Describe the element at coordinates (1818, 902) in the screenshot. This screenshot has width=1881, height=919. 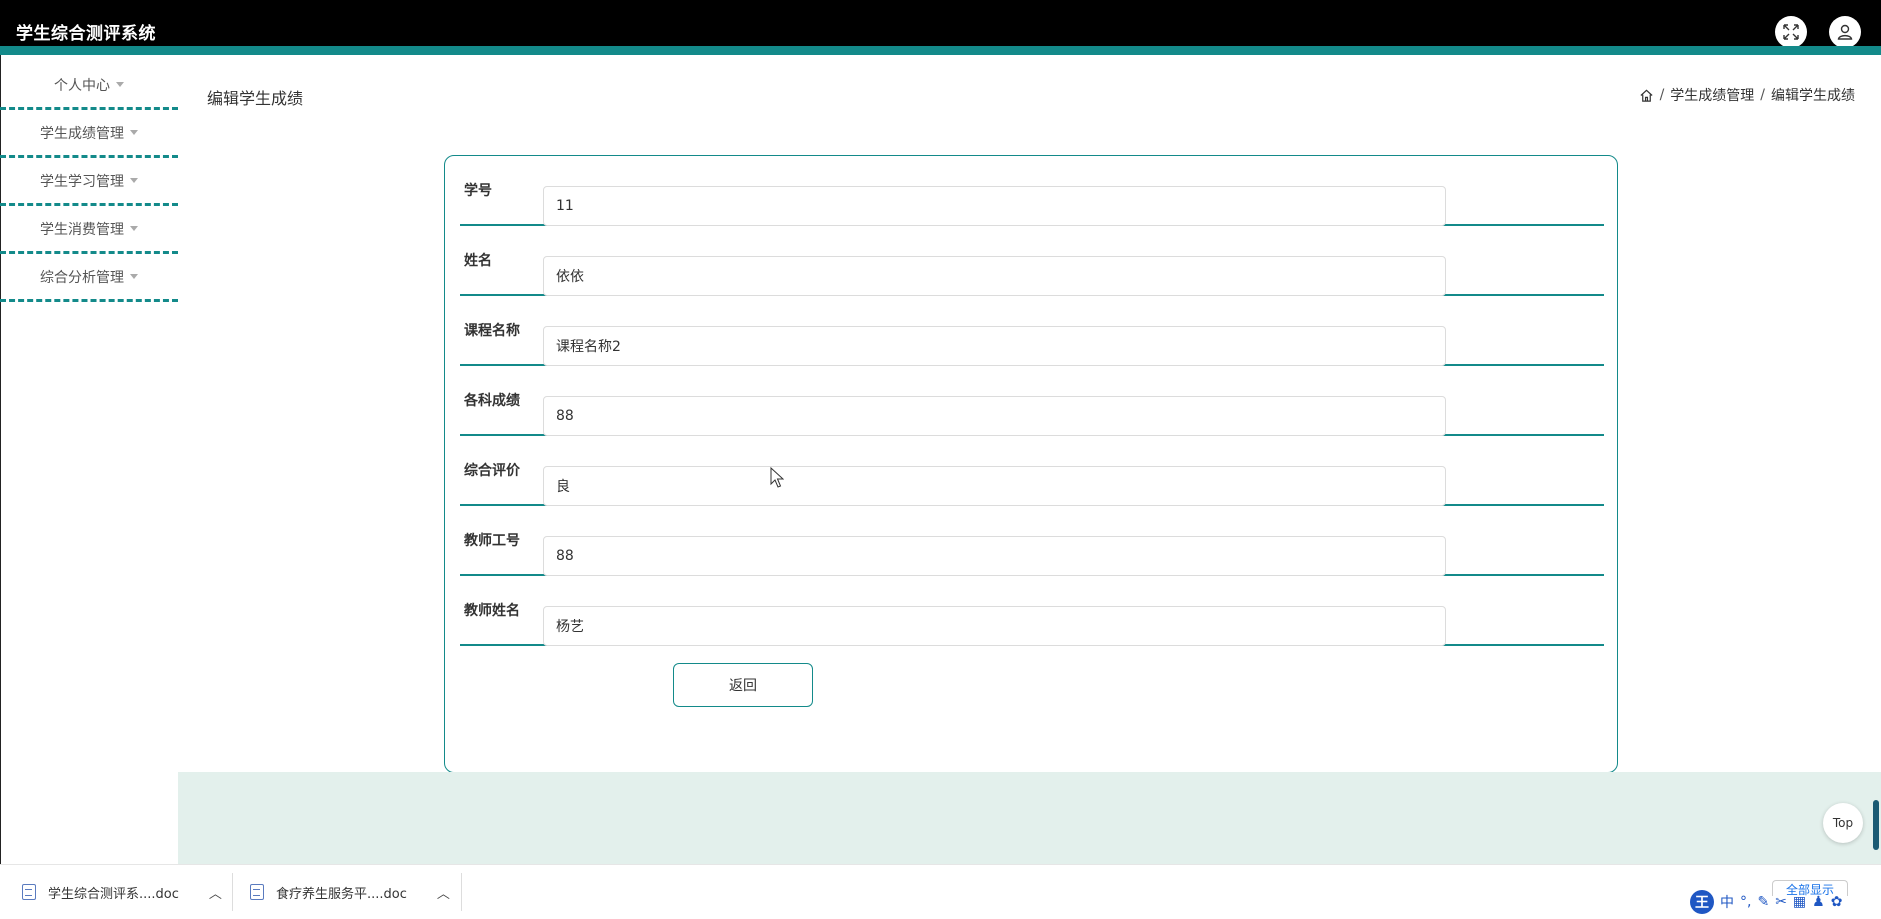
I see `shirt-icon: ♟` at that location.